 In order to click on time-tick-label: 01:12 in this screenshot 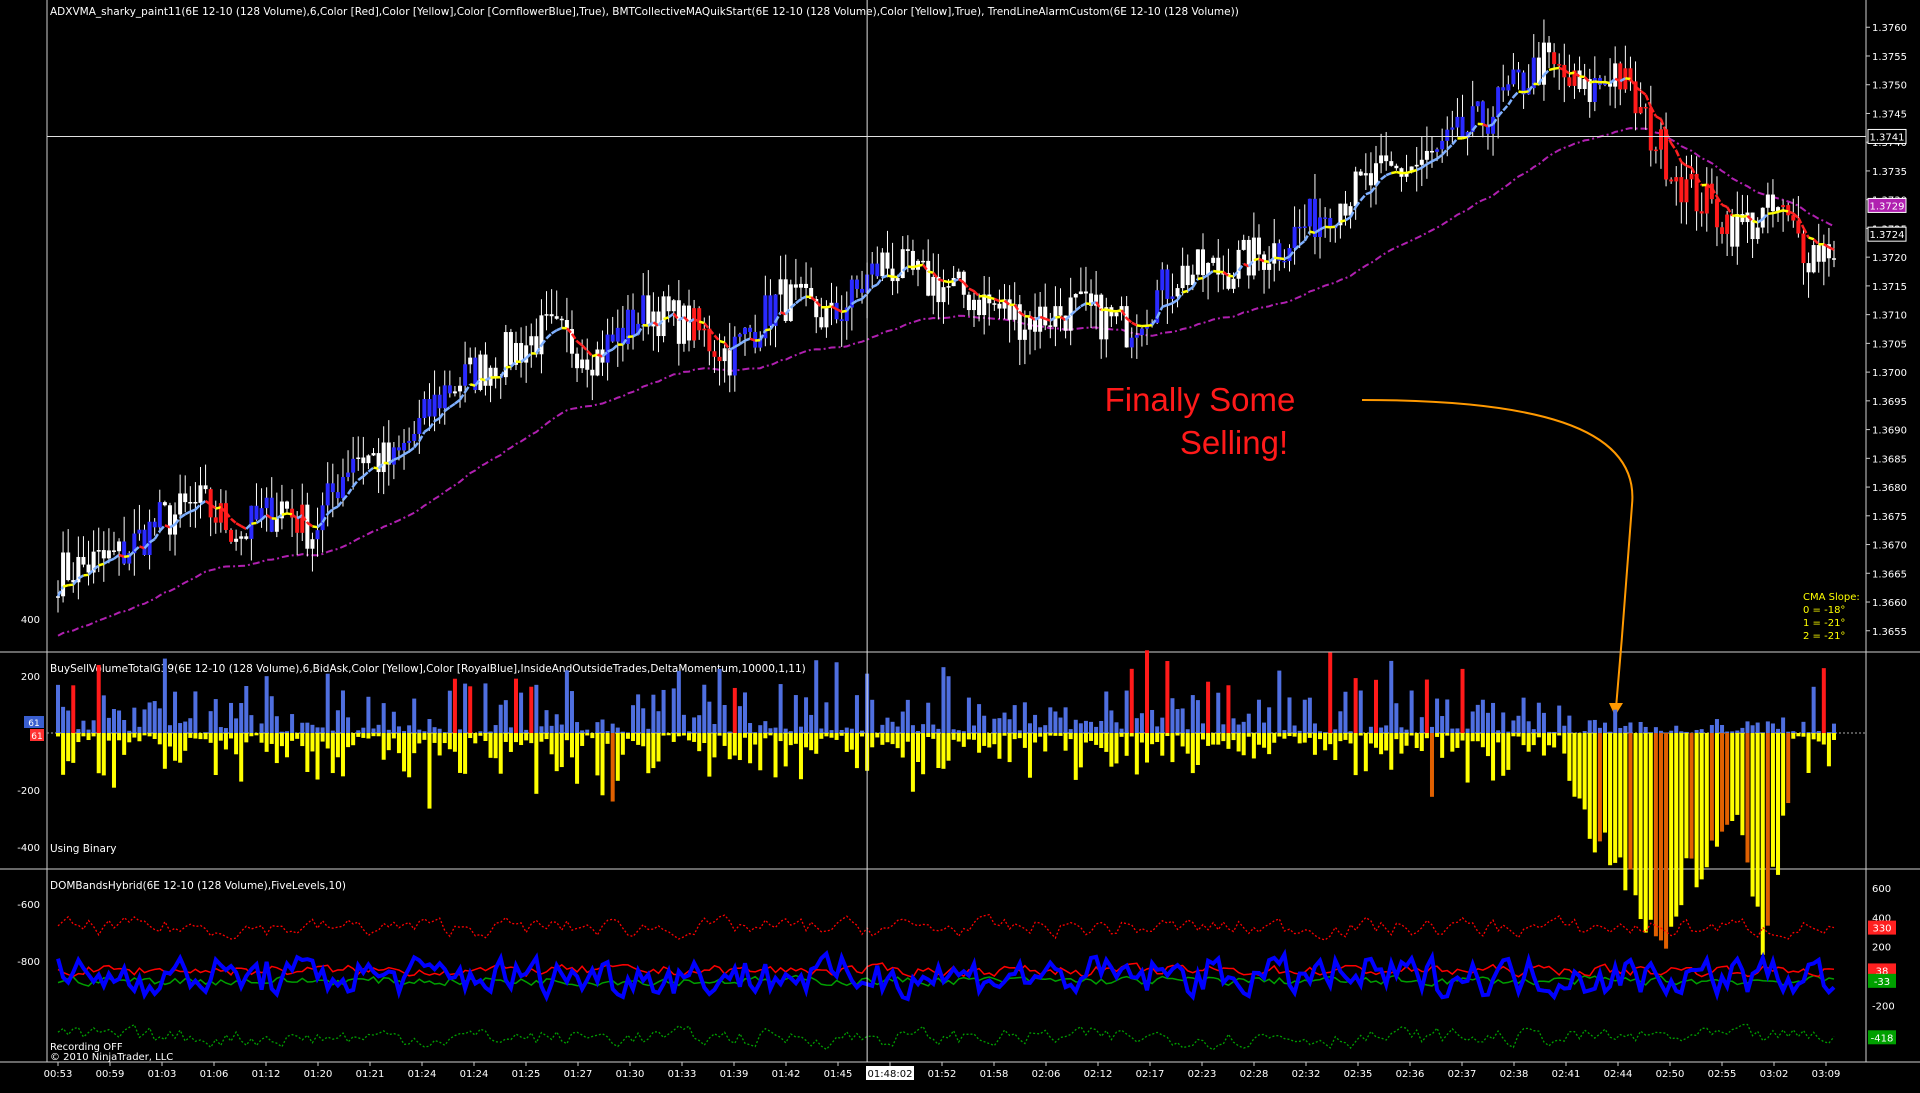, I will do `click(266, 1074)`.